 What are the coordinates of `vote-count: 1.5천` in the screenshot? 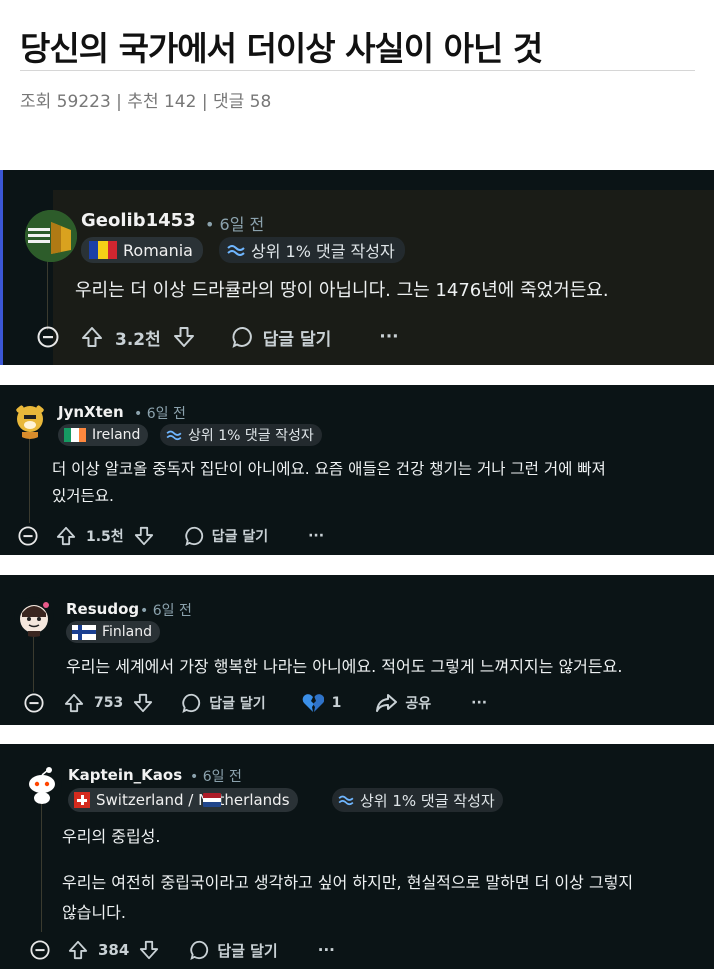 It's located at (105, 537).